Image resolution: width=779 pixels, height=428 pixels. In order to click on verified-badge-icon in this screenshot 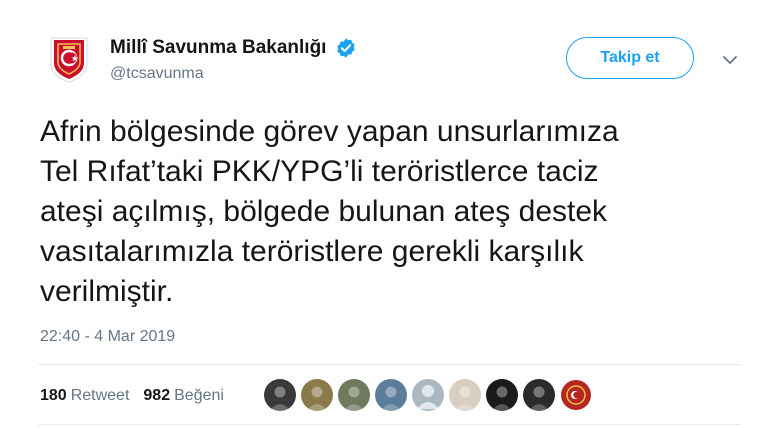, I will do `click(346, 48)`.